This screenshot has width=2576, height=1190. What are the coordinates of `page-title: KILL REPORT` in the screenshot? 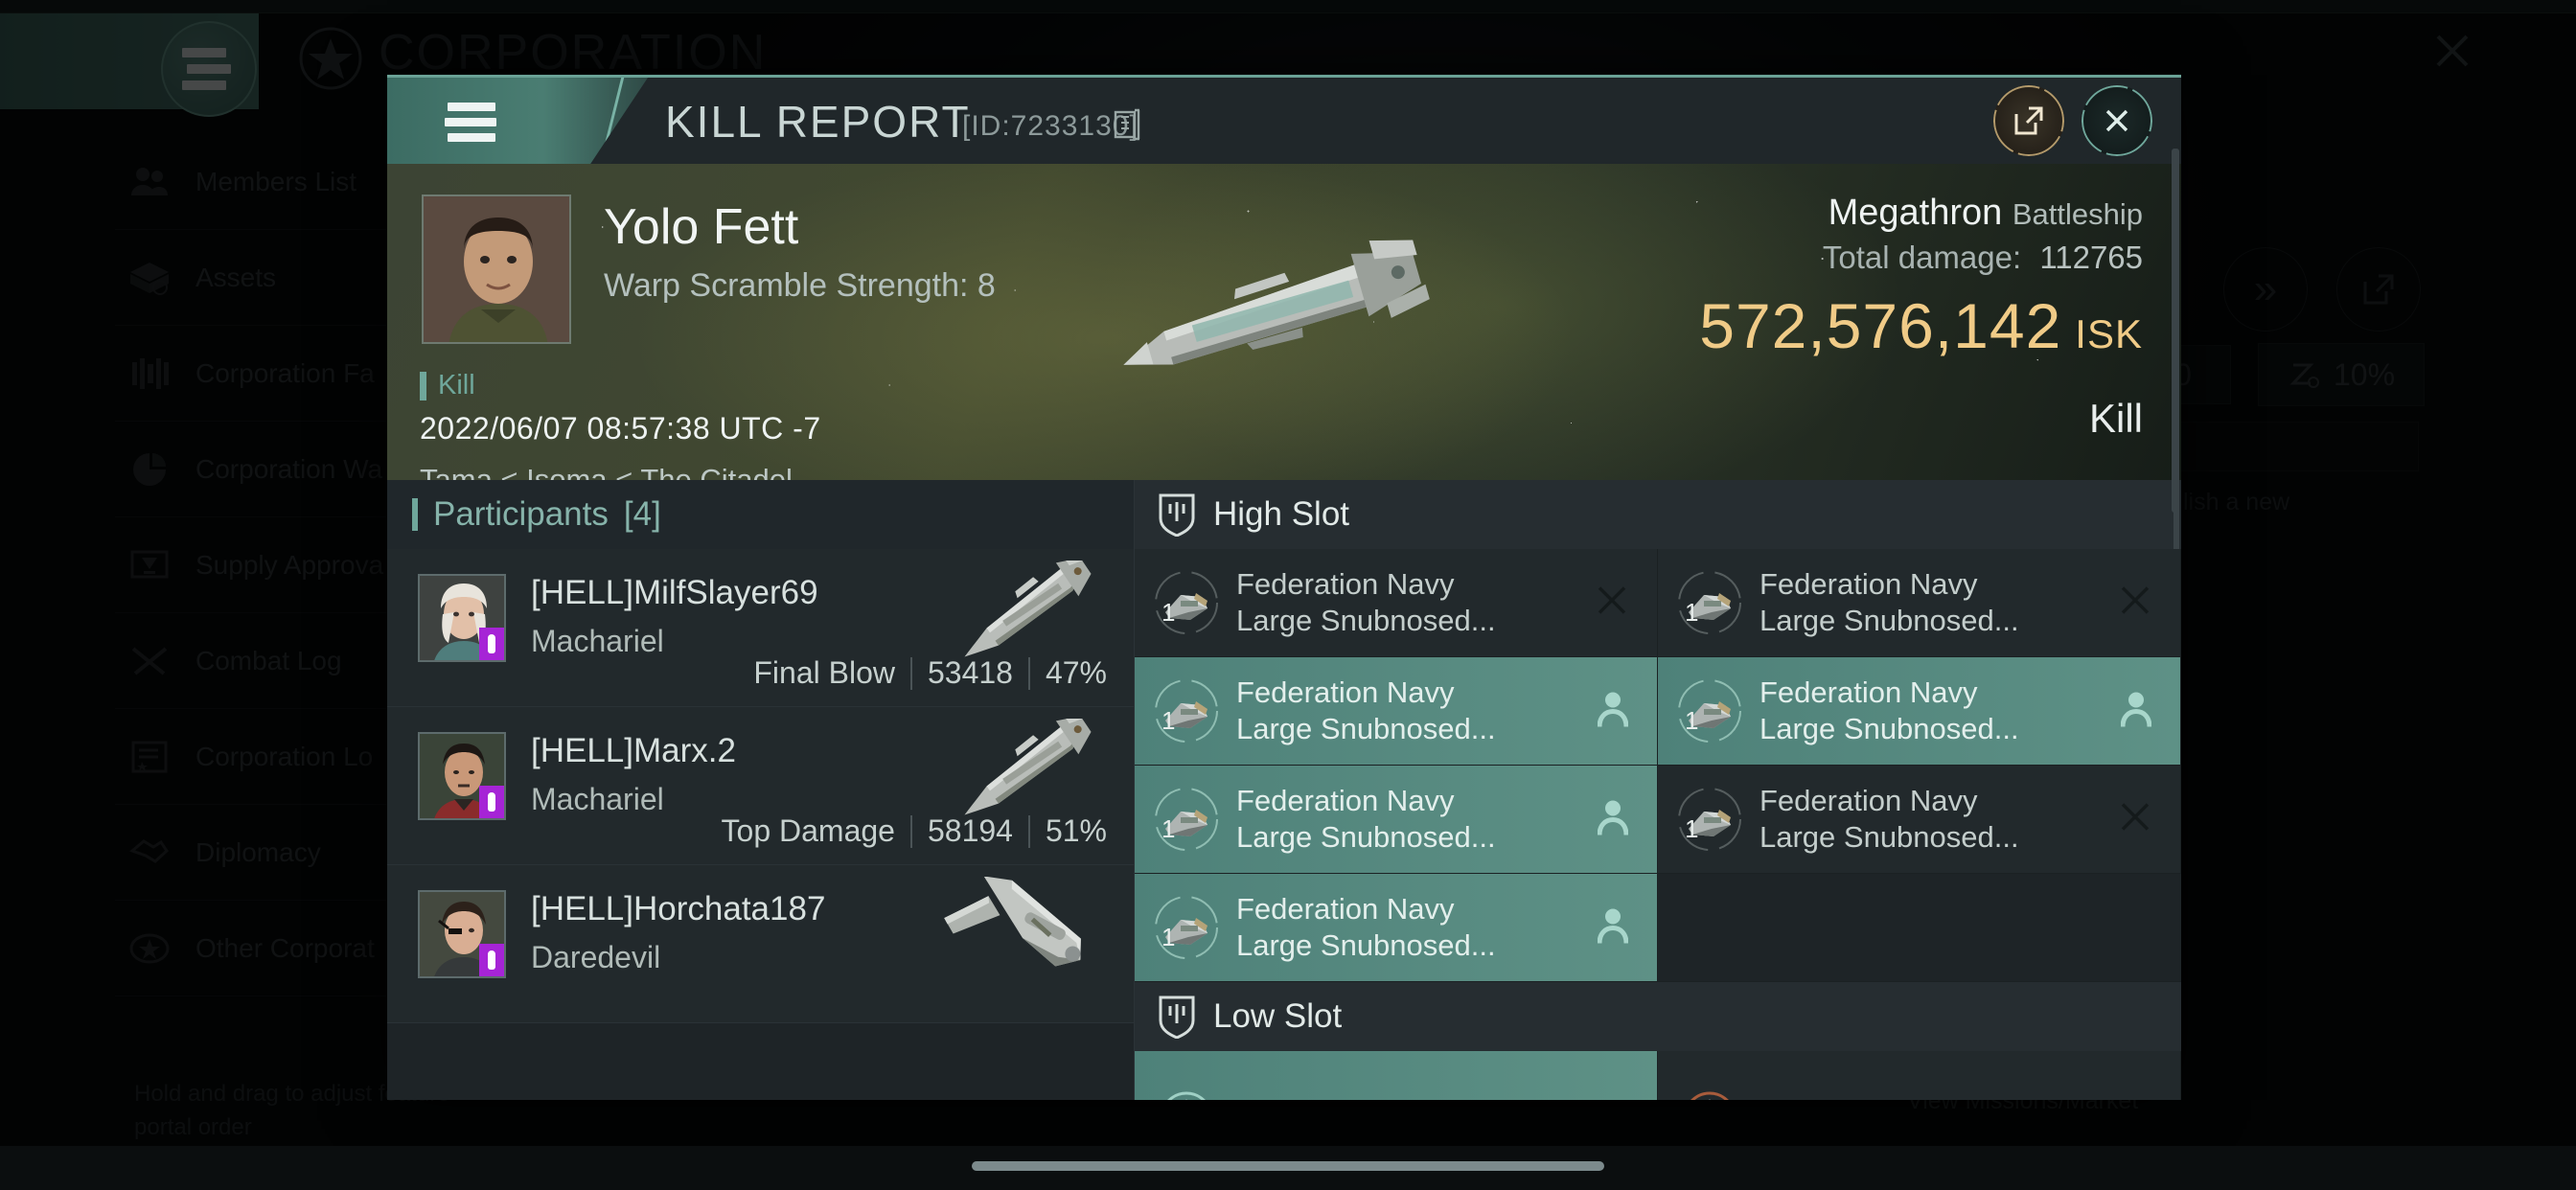 It's located at (818, 122).